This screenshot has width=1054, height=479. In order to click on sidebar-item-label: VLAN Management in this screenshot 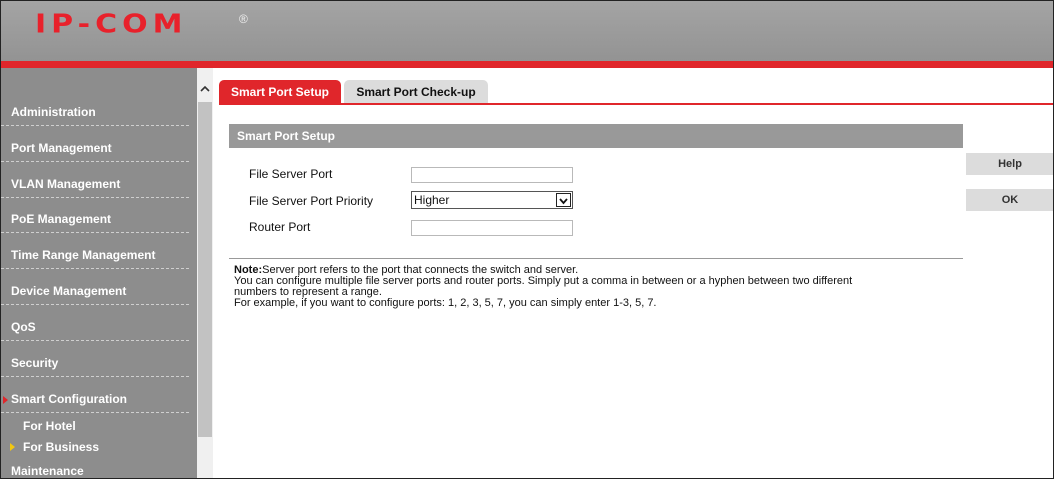, I will do `click(66, 184)`.